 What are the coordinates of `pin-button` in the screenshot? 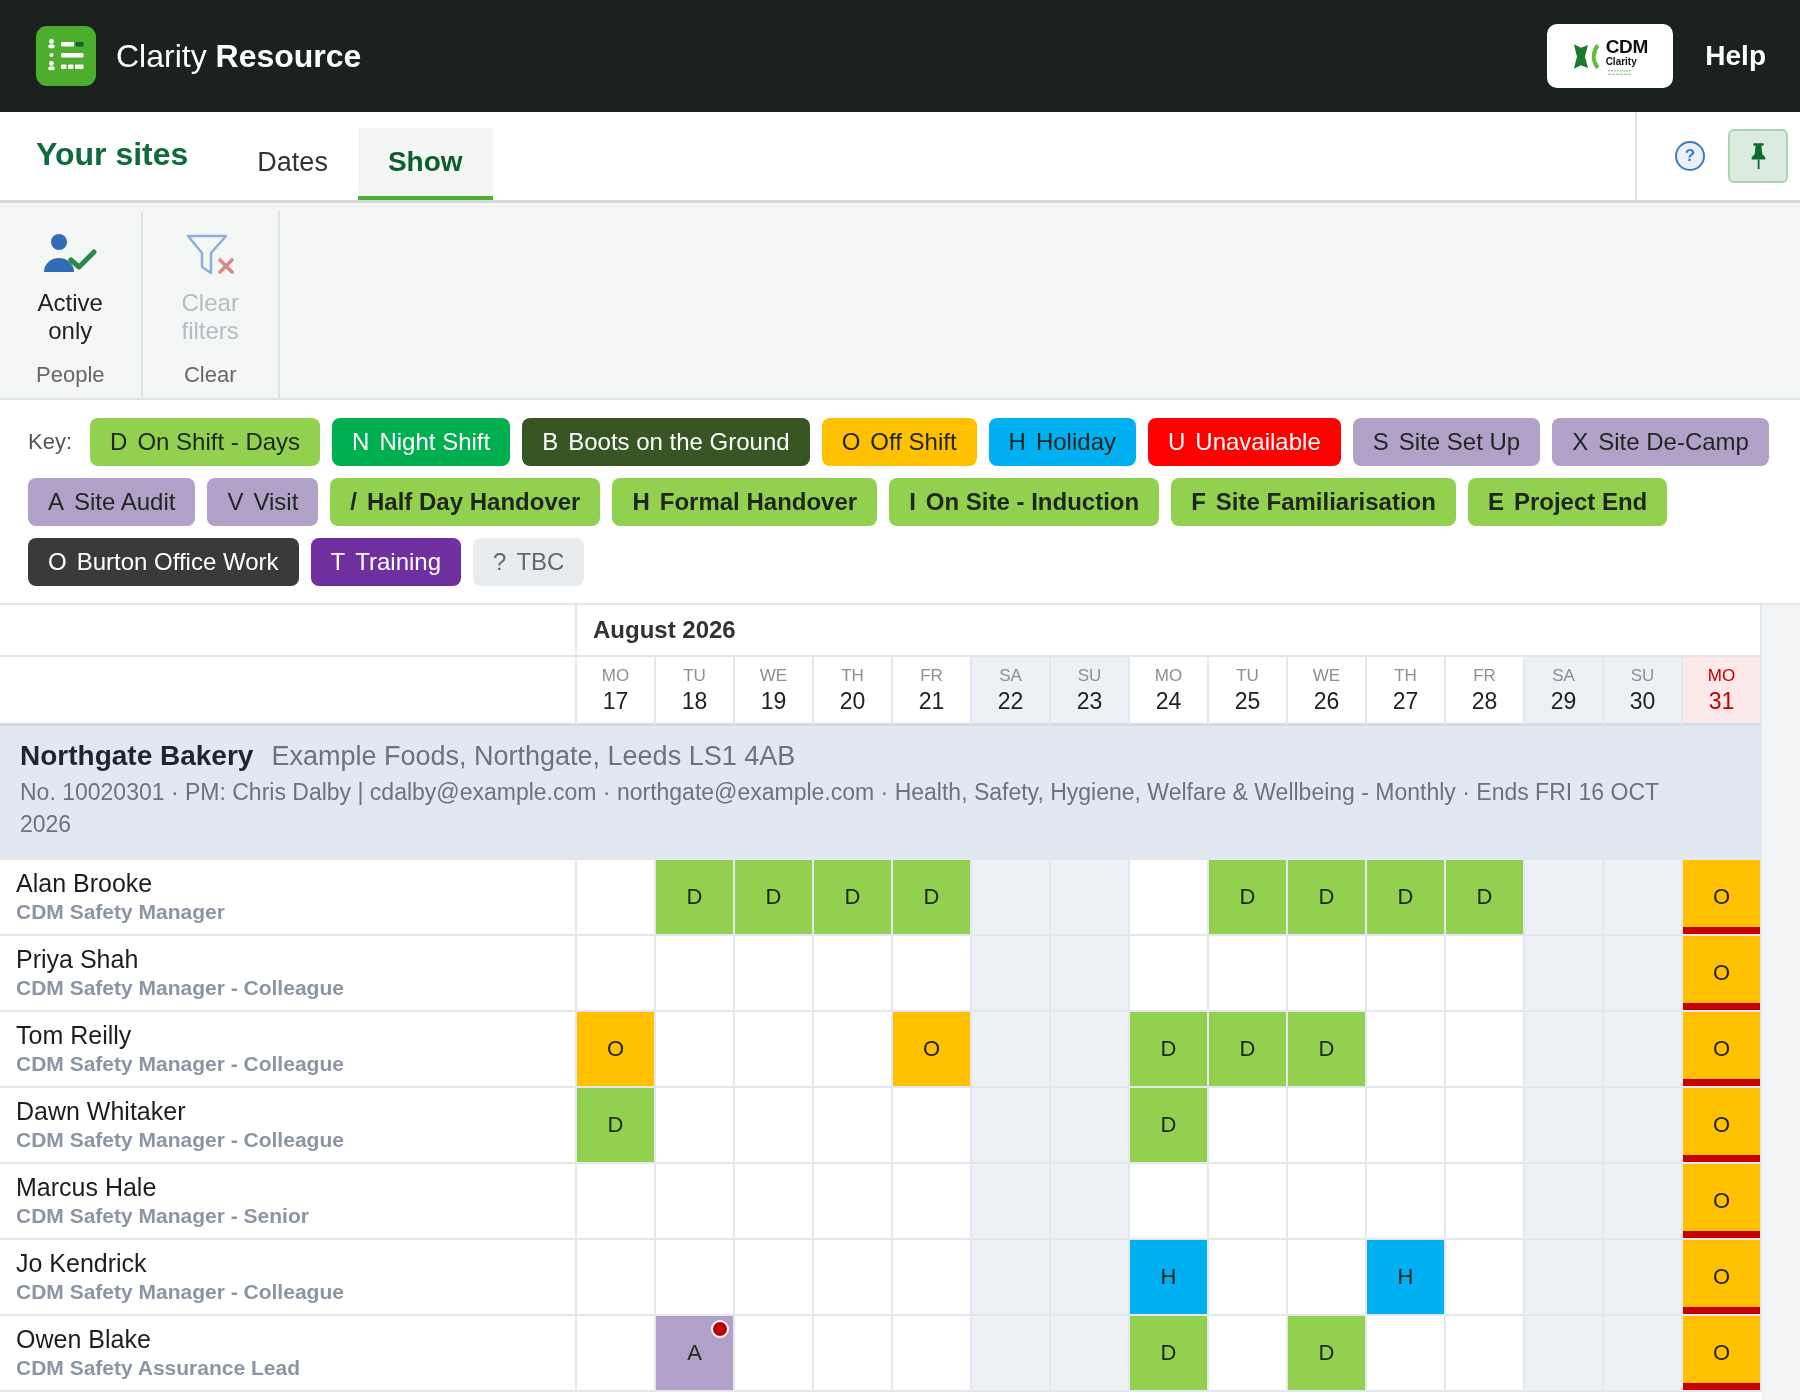 It's located at (1758, 156).